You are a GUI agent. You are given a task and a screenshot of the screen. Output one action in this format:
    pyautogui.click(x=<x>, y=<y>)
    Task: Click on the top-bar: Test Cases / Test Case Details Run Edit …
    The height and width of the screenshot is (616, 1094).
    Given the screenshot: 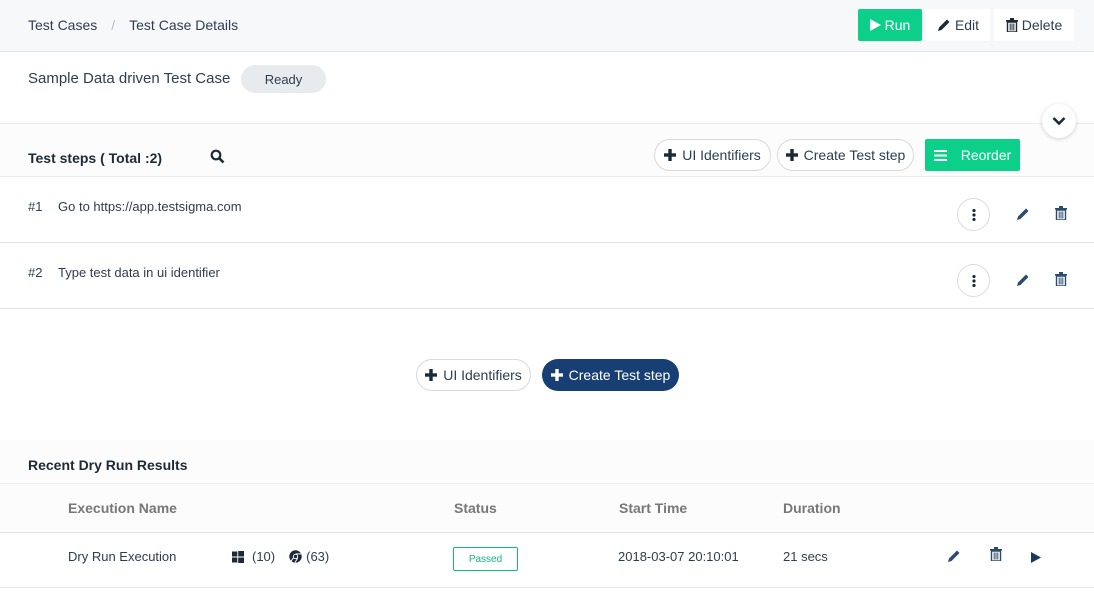 What is the action you would take?
    pyautogui.click(x=547, y=26)
    